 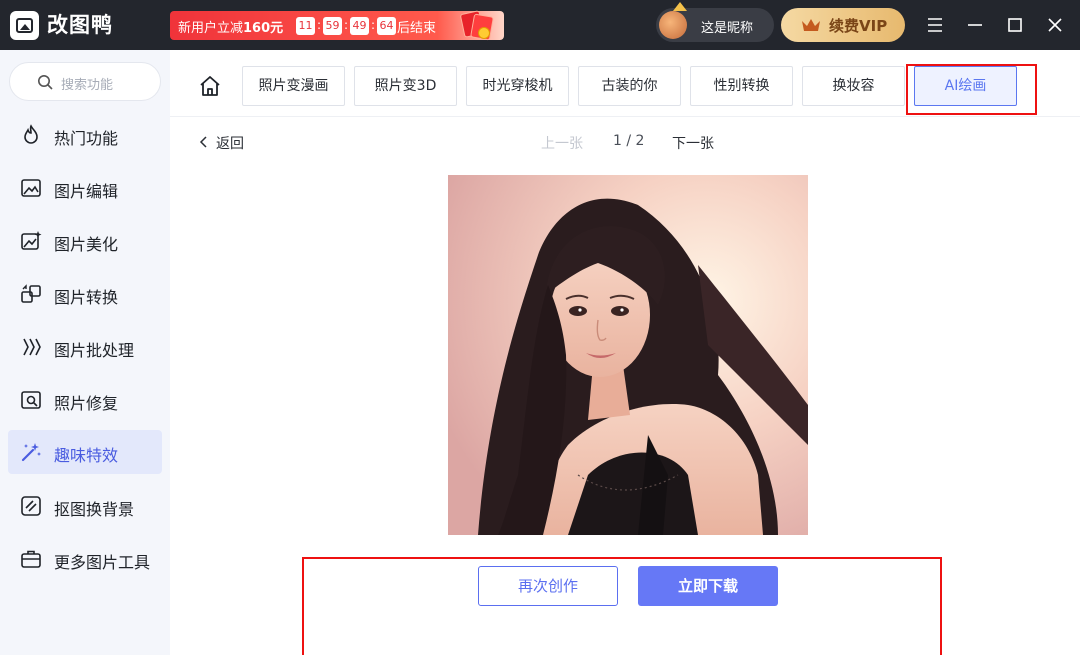 What do you see at coordinates (211, 28) in the screenshot?
I see `promo-prefix: 新用户立减` at bounding box center [211, 28].